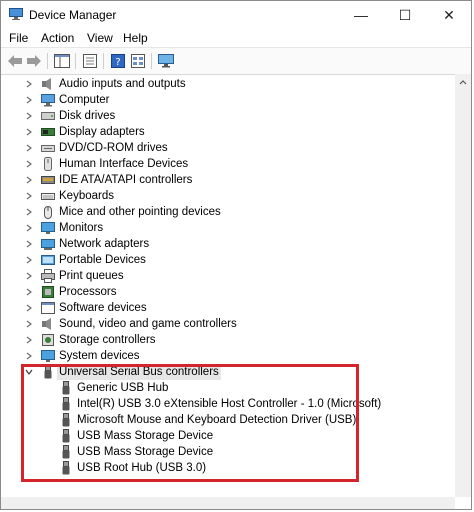 This screenshot has width=474, height=512. Describe the element at coordinates (211, 356) in the screenshot. I see `tree-item: System devices` at that location.